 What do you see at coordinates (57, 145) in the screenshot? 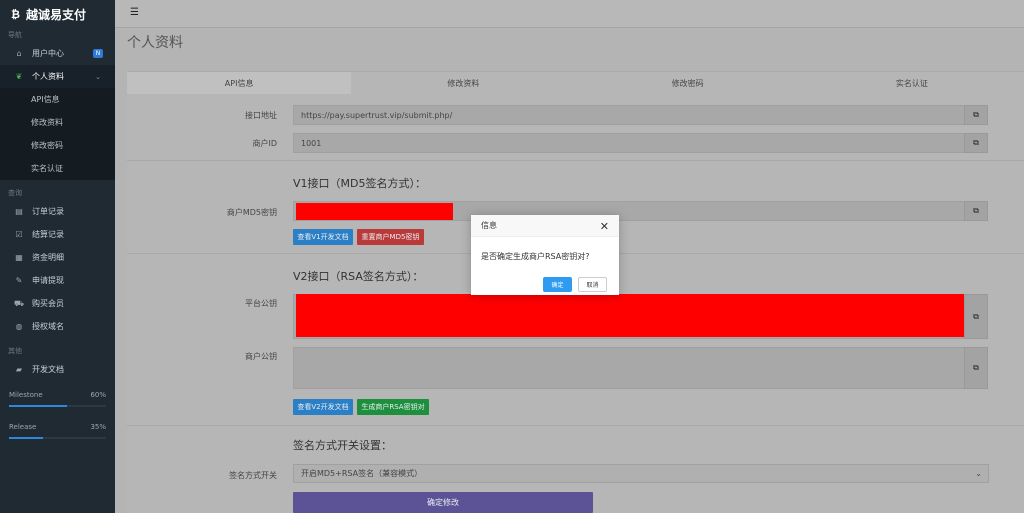
I see `sidebar-subitem-change-password: 修改密码` at bounding box center [57, 145].